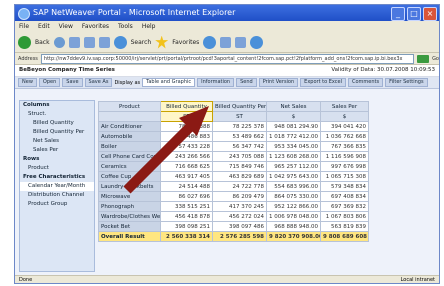 The height and width of the screenshot is (286, 444). Describe the element at coordinates (141, 42) in the screenshot. I see `search-button-label: Search` at that location.